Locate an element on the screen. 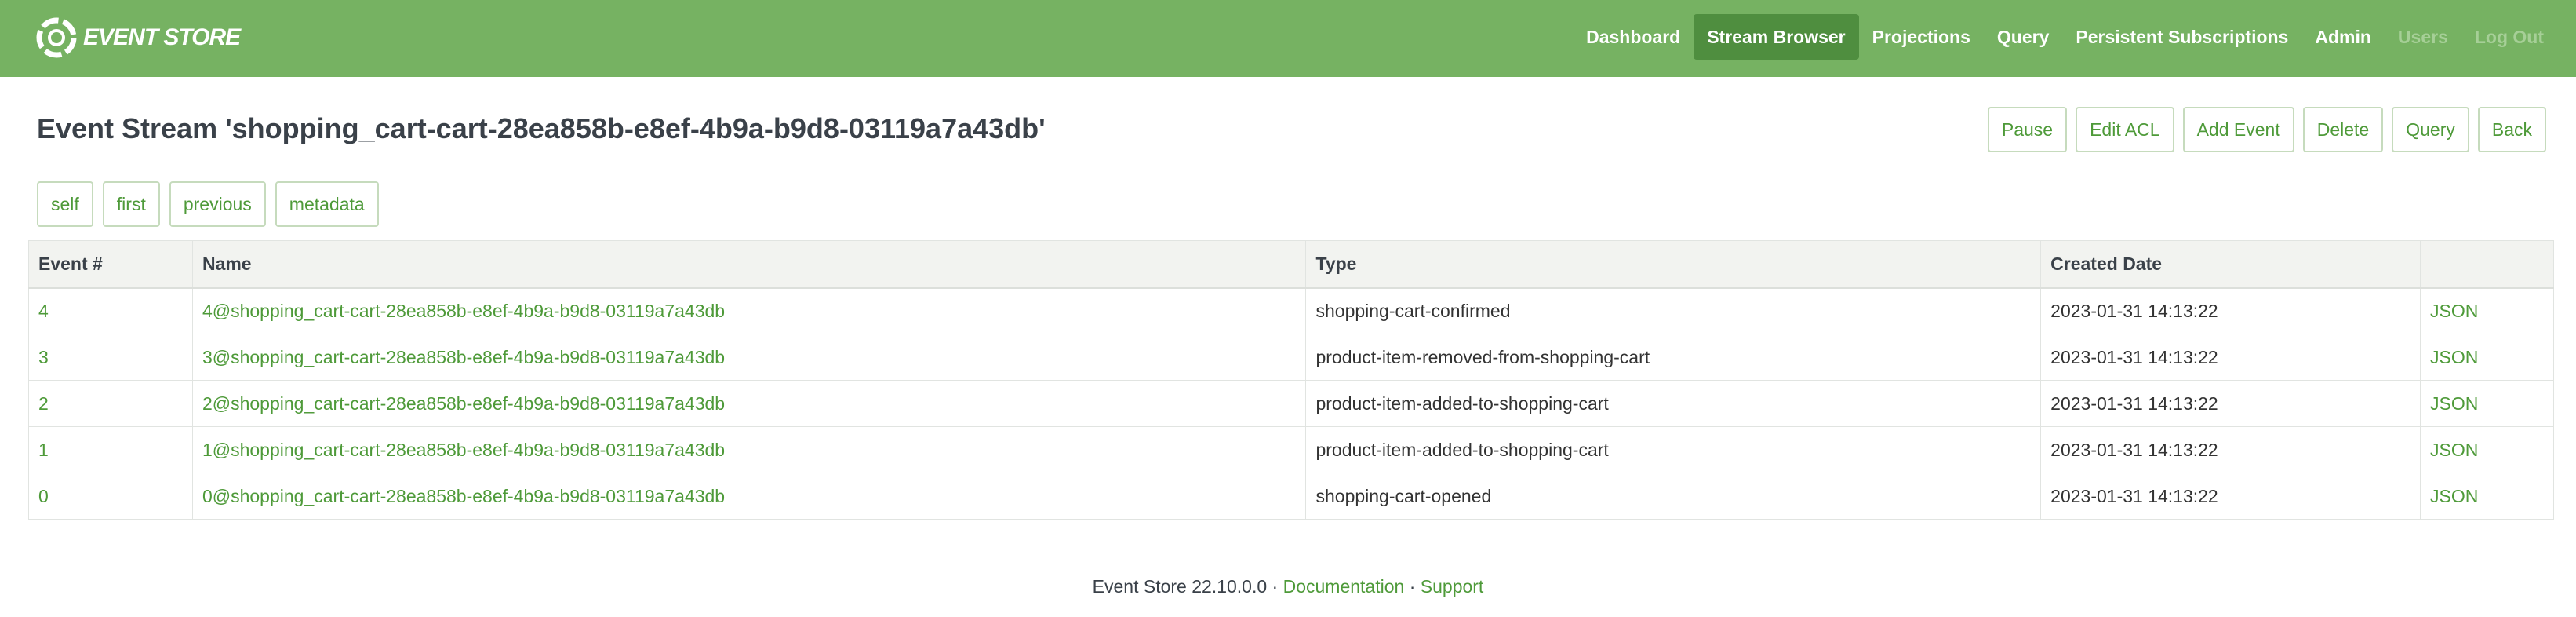 The height and width of the screenshot is (617, 2576). nav-item-dashboard: Dashboard is located at coordinates (1634, 37).